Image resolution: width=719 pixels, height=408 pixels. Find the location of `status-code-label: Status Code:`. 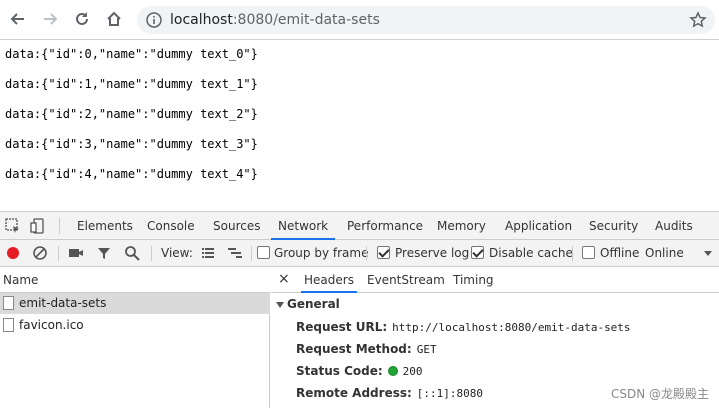

status-code-label: Status Code: is located at coordinates (339, 371).